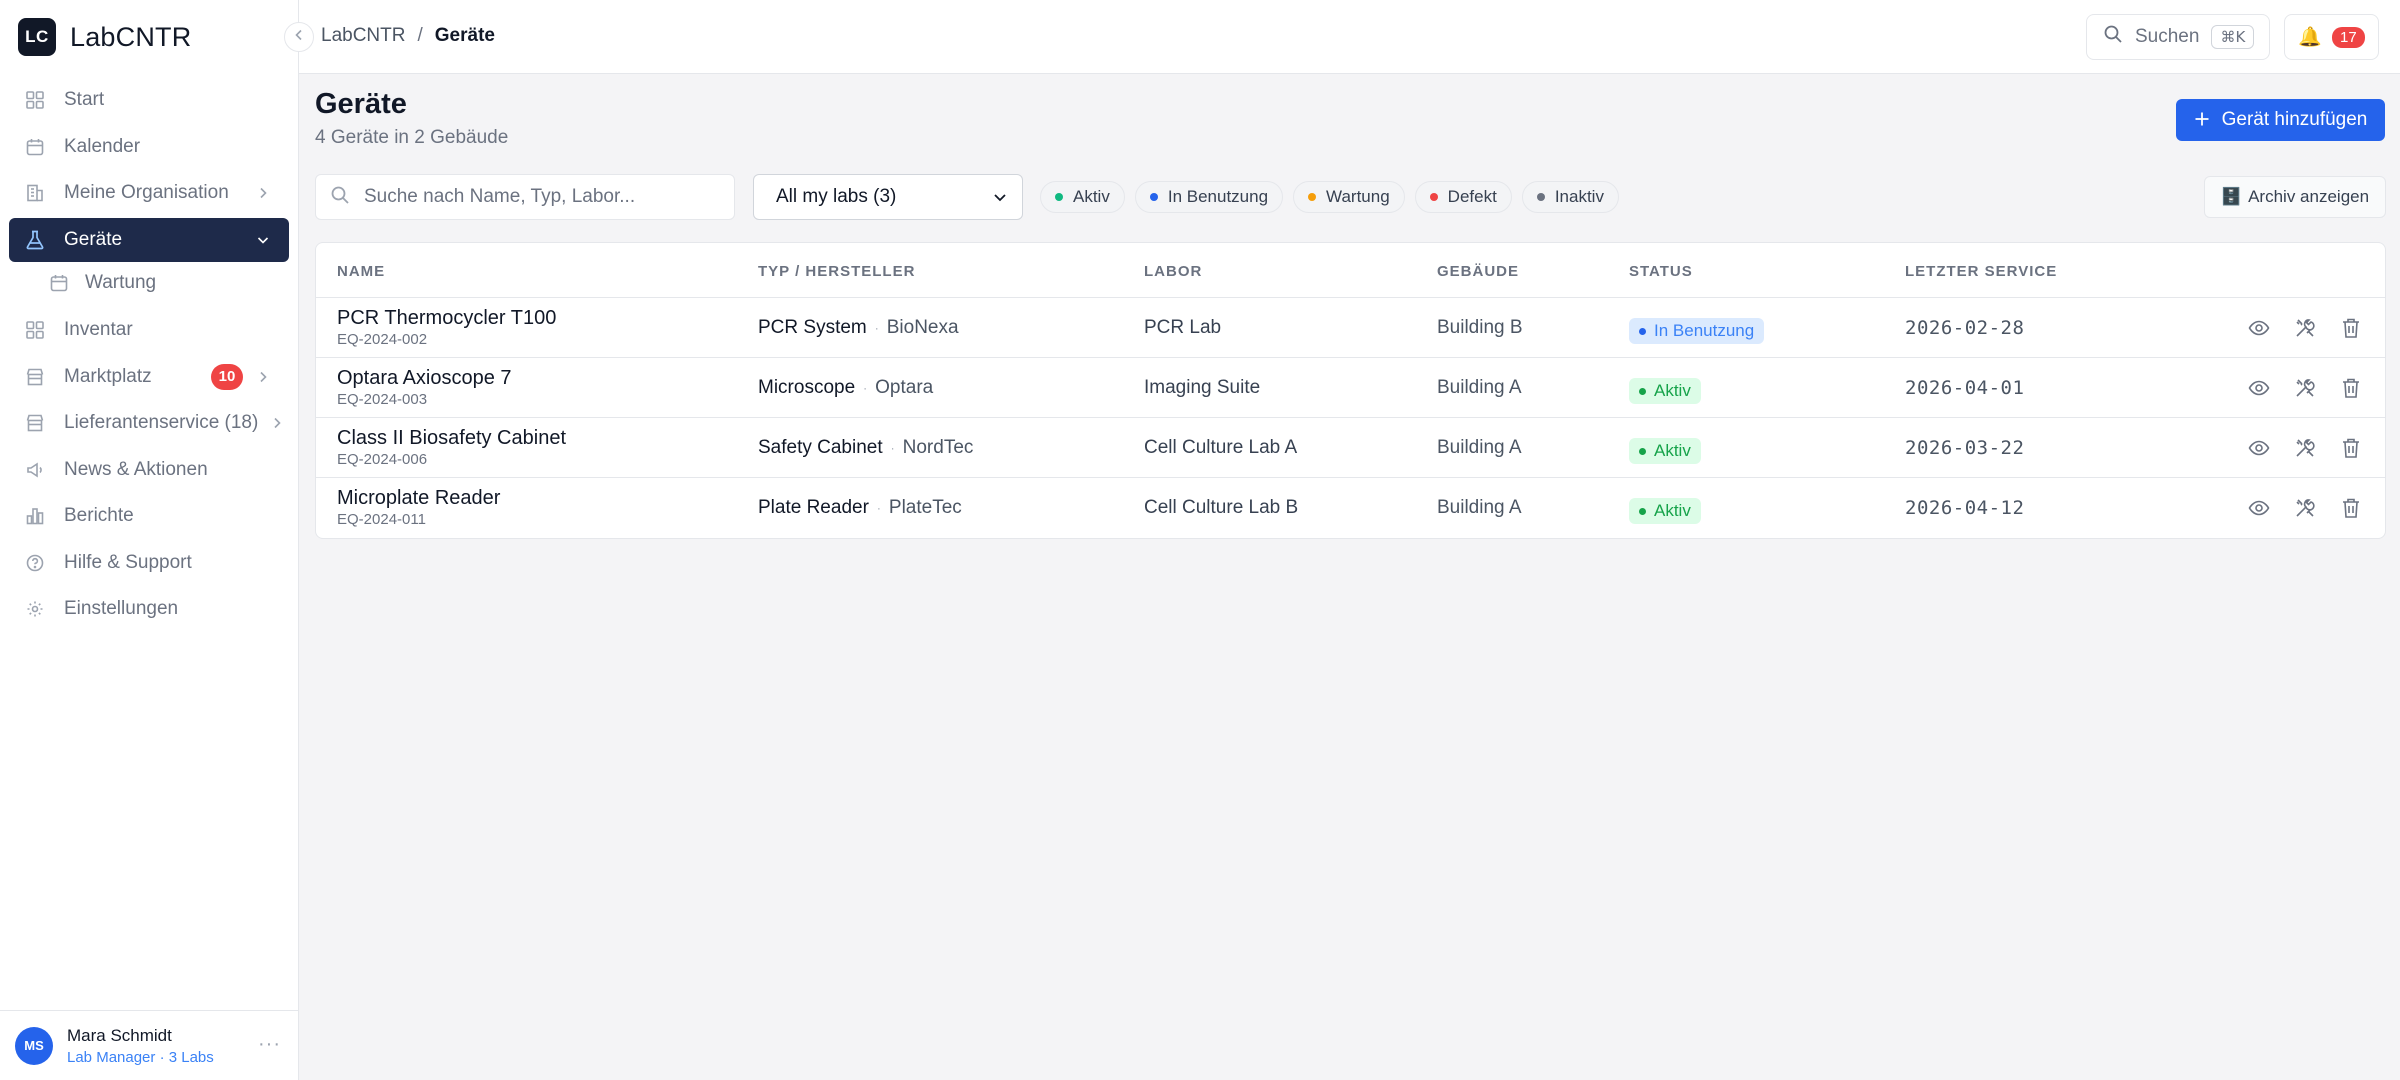 This screenshot has height=1080, width=2400. What do you see at coordinates (146, 192) in the screenshot?
I see `sidebar-item-label: Meine Organisation` at bounding box center [146, 192].